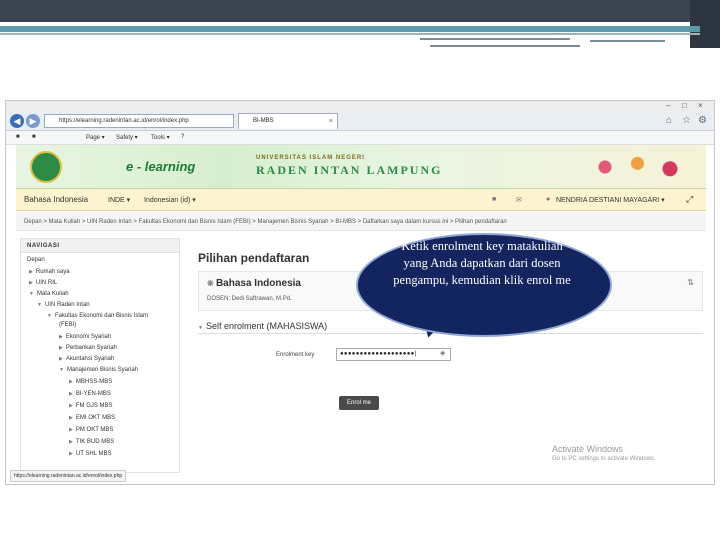  Describe the element at coordinates (262, 326) in the screenshot. I see `section-title: ▼ Self enrolment (MAHASISWA)` at that location.